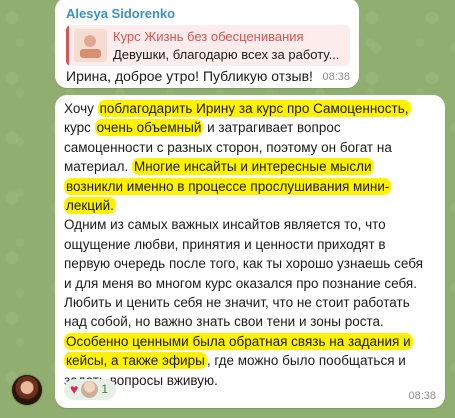 This screenshot has width=455, height=418. What do you see at coordinates (135, 361) in the screenshot?
I see `highlighted-text: кейсы, а также эфиры` at bounding box center [135, 361].